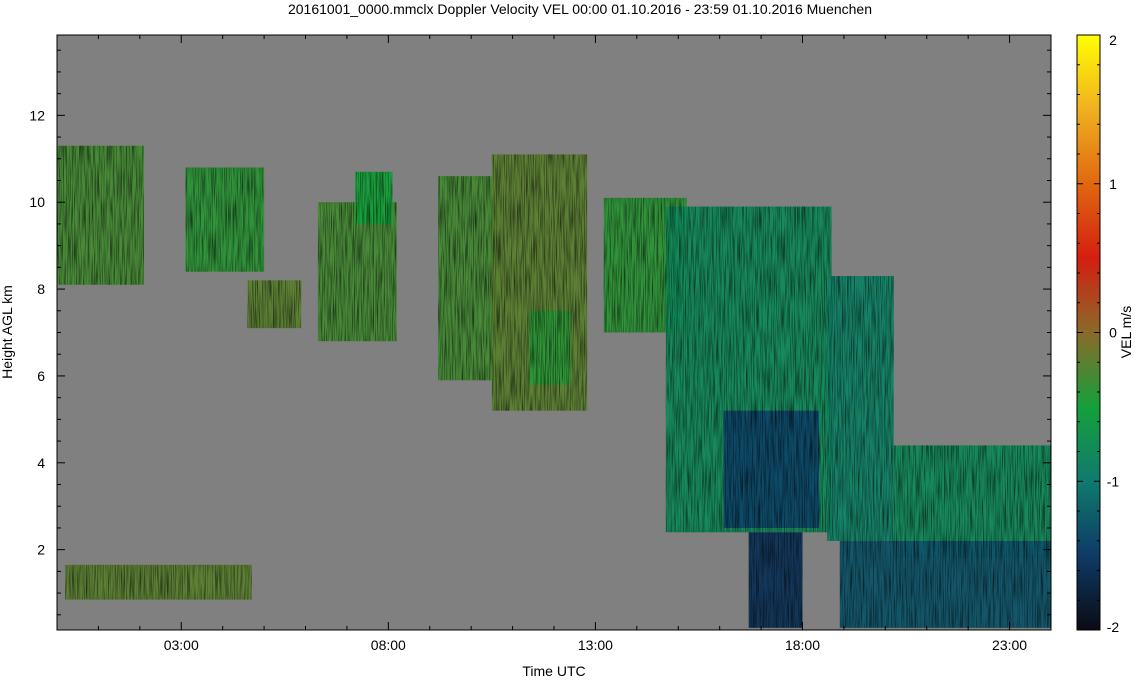  Describe the element at coordinates (595, 645) in the screenshot. I see `x-tick-label: 13:00` at that location.